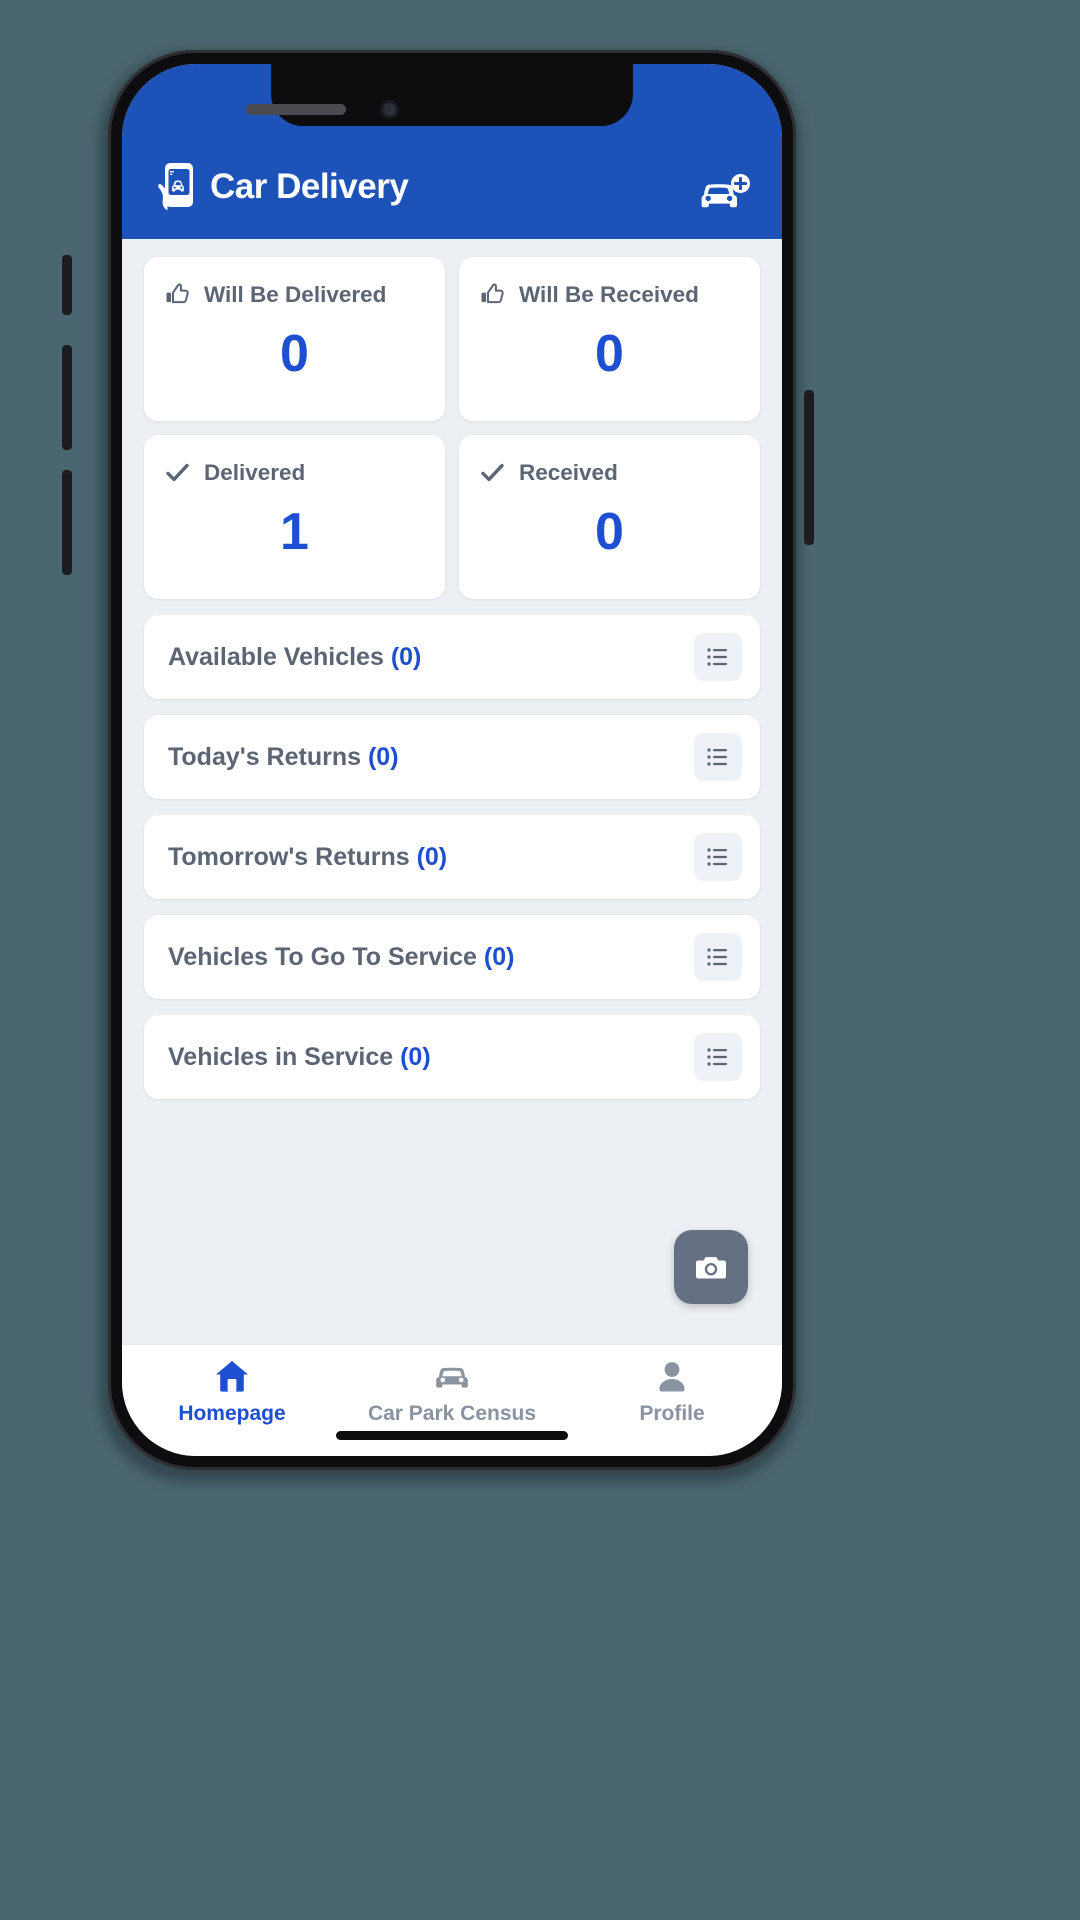 Image resolution: width=1080 pixels, height=1920 pixels. I want to click on tab-homepage: Homepage, so click(232, 1391).